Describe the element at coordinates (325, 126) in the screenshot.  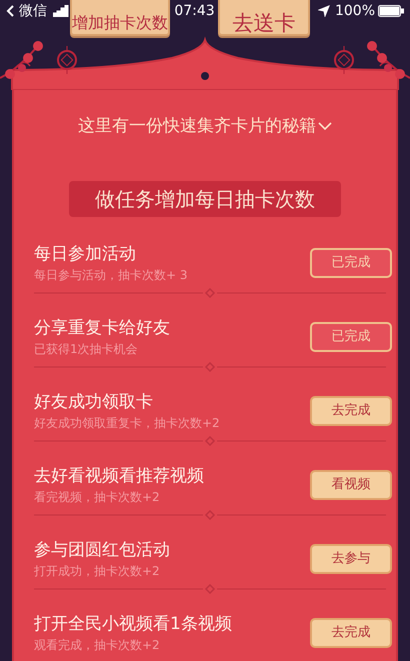
I see `chevron-down-icon` at that location.